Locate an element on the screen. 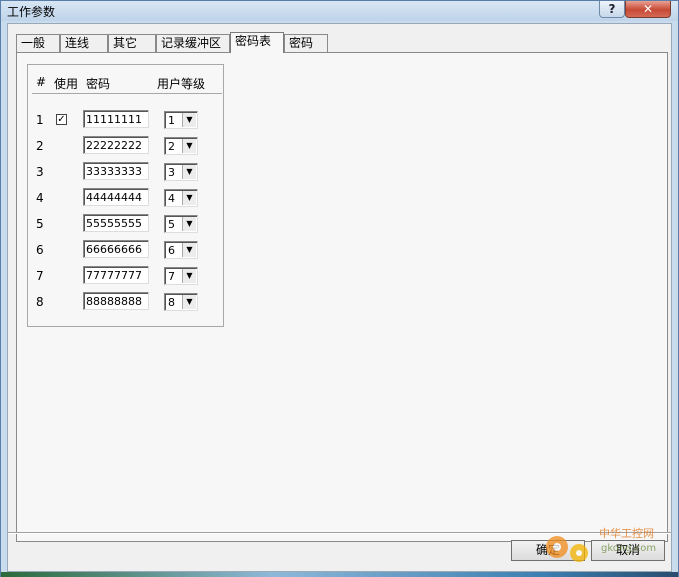  help-button: ? is located at coordinates (612, 9).